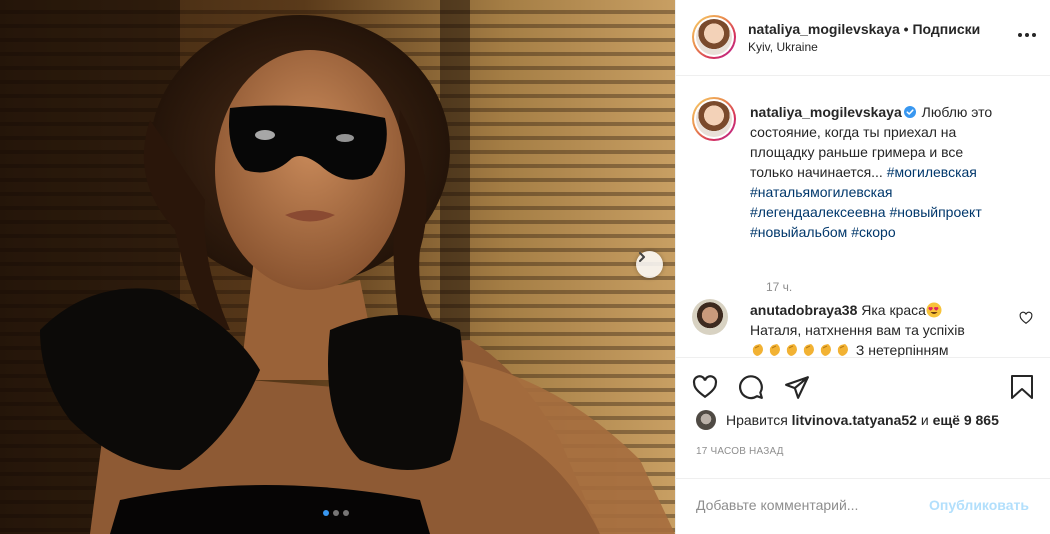 Image resolution: width=1050 pixels, height=534 pixels. I want to click on likes-conjunction: и, so click(924, 420).